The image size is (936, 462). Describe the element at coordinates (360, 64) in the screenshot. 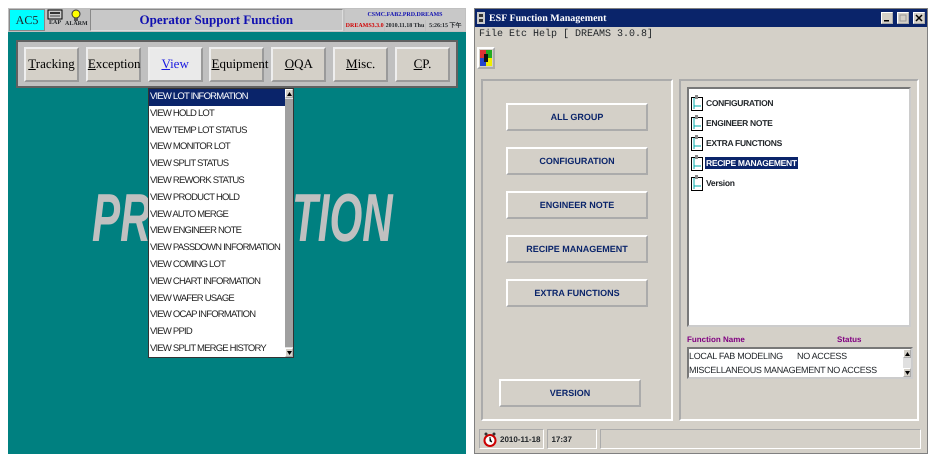

I see `tab-button: Misc.` at that location.